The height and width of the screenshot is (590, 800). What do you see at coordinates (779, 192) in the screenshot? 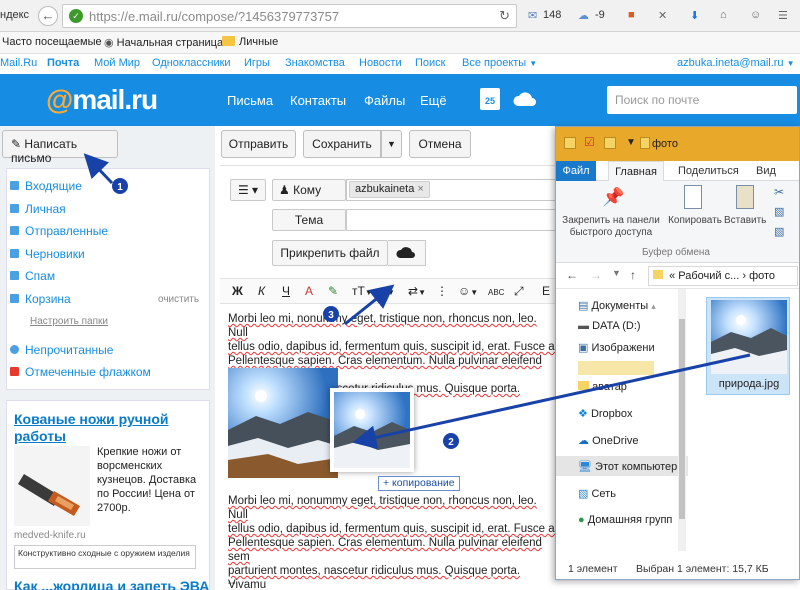
I see `cut-icon: ✂` at bounding box center [779, 192].